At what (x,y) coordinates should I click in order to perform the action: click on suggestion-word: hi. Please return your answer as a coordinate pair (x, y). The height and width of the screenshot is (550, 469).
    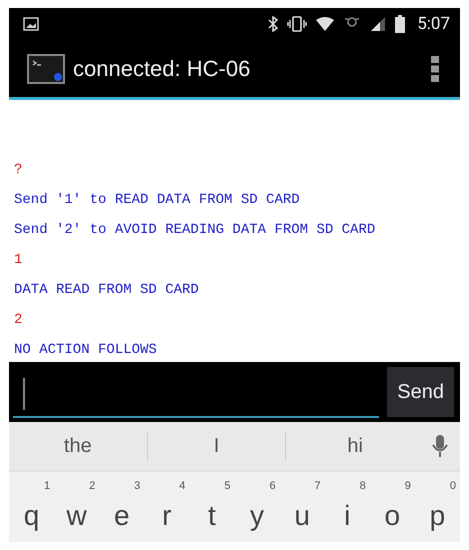
    Looking at the image, I should click on (355, 446).